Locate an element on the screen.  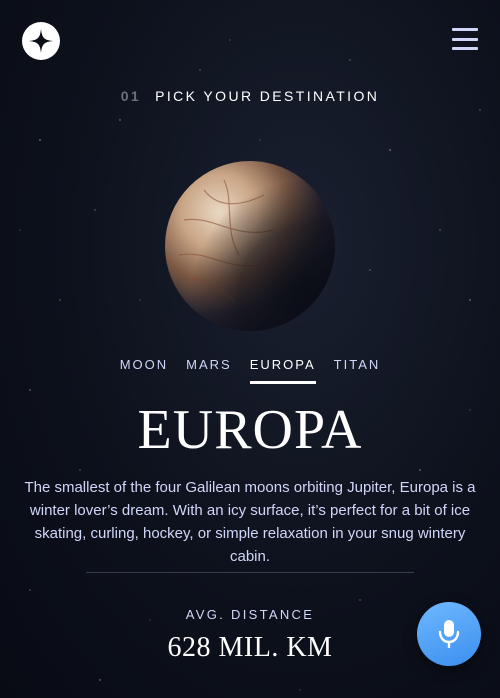
tab-mars: MARS is located at coordinates (209, 370).